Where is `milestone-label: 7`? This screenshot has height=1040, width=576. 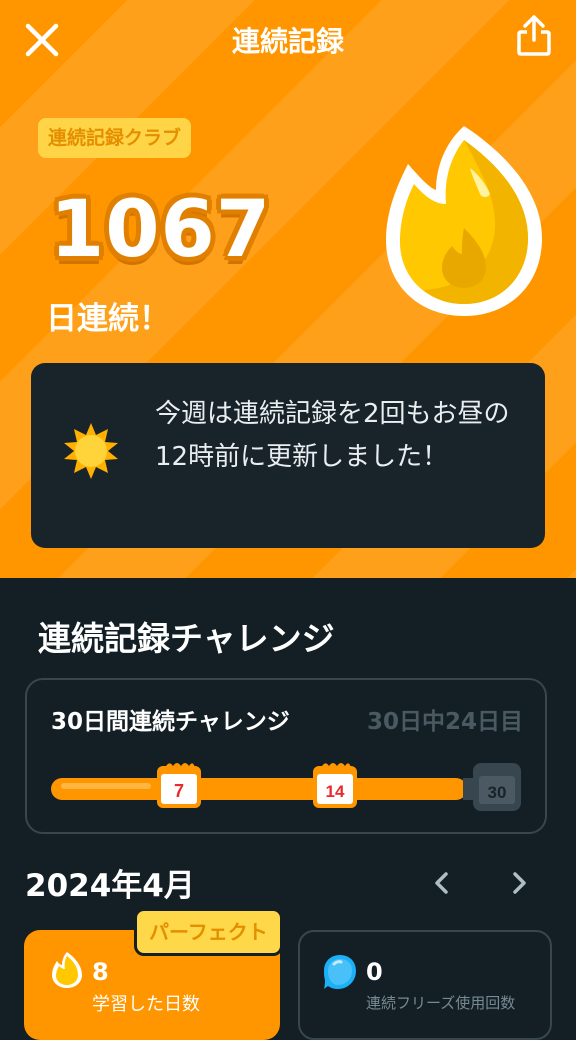
milestone-label: 7 is located at coordinates (179, 791).